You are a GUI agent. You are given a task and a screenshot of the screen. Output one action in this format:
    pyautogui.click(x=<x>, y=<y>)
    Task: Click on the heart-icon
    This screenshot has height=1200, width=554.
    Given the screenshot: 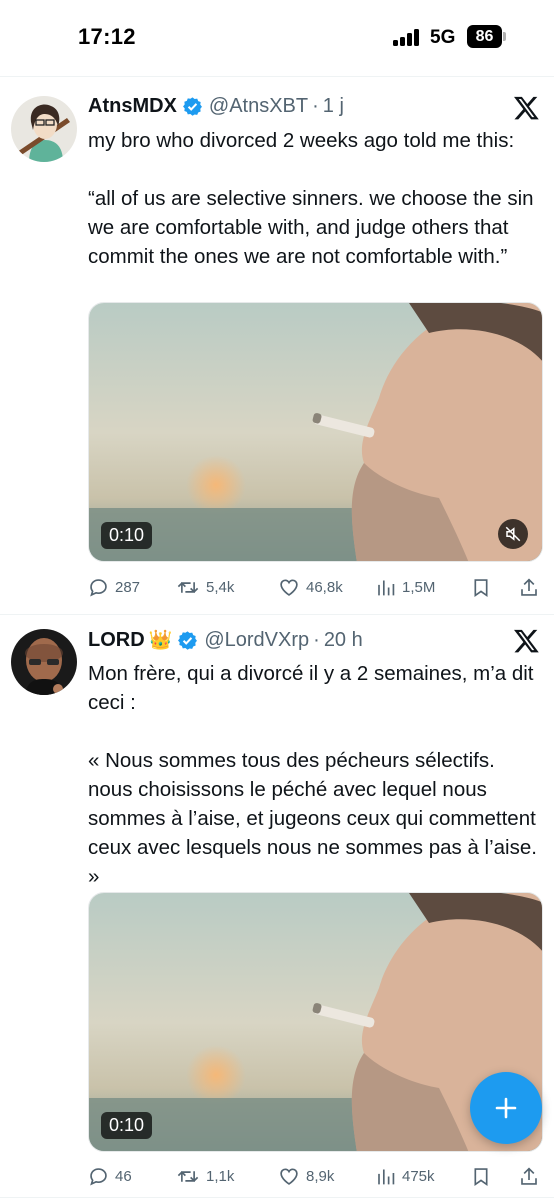 What is the action you would take?
    pyautogui.click(x=289, y=1176)
    